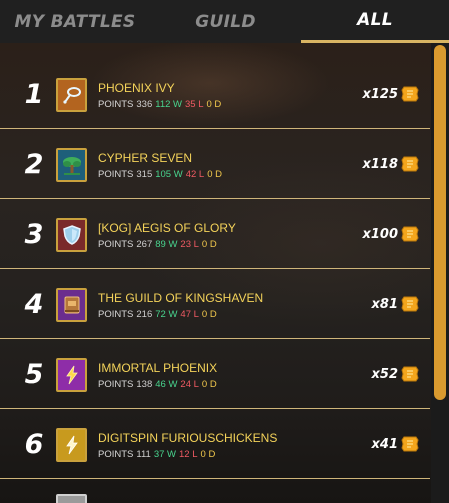  What do you see at coordinates (144, 384) in the screenshot?
I see `points-value: 138` at bounding box center [144, 384].